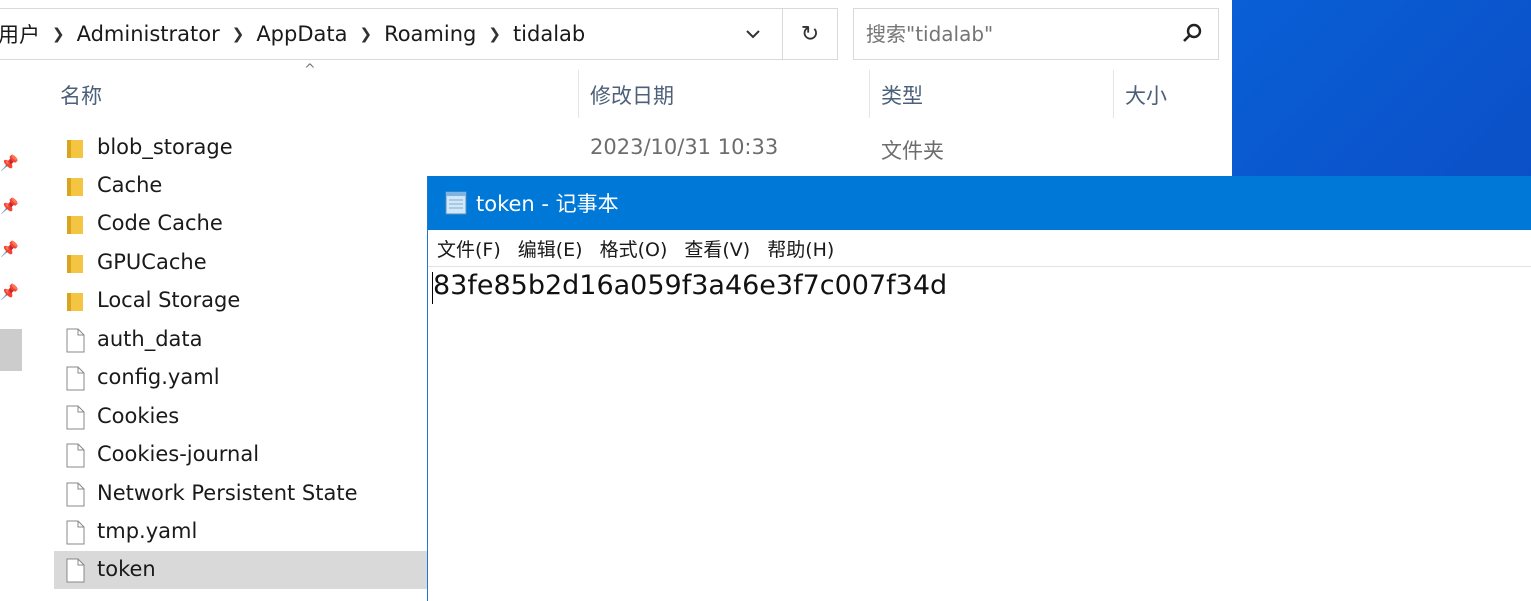 The width and height of the screenshot is (1531, 601). Describe the element at coordinates (549, 34) in the screenshot. I see `breadcrumb-tidalab: tidalab` at that location.